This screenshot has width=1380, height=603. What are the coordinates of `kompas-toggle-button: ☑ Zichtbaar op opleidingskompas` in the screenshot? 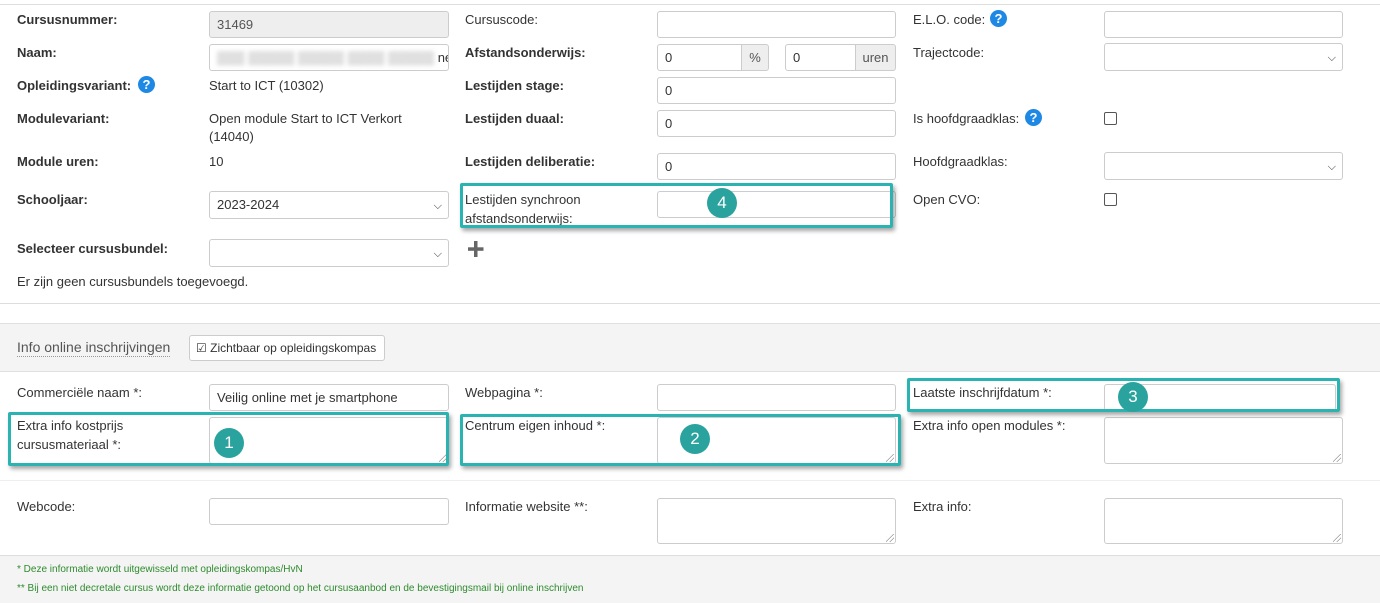 It's located at (287, 348).